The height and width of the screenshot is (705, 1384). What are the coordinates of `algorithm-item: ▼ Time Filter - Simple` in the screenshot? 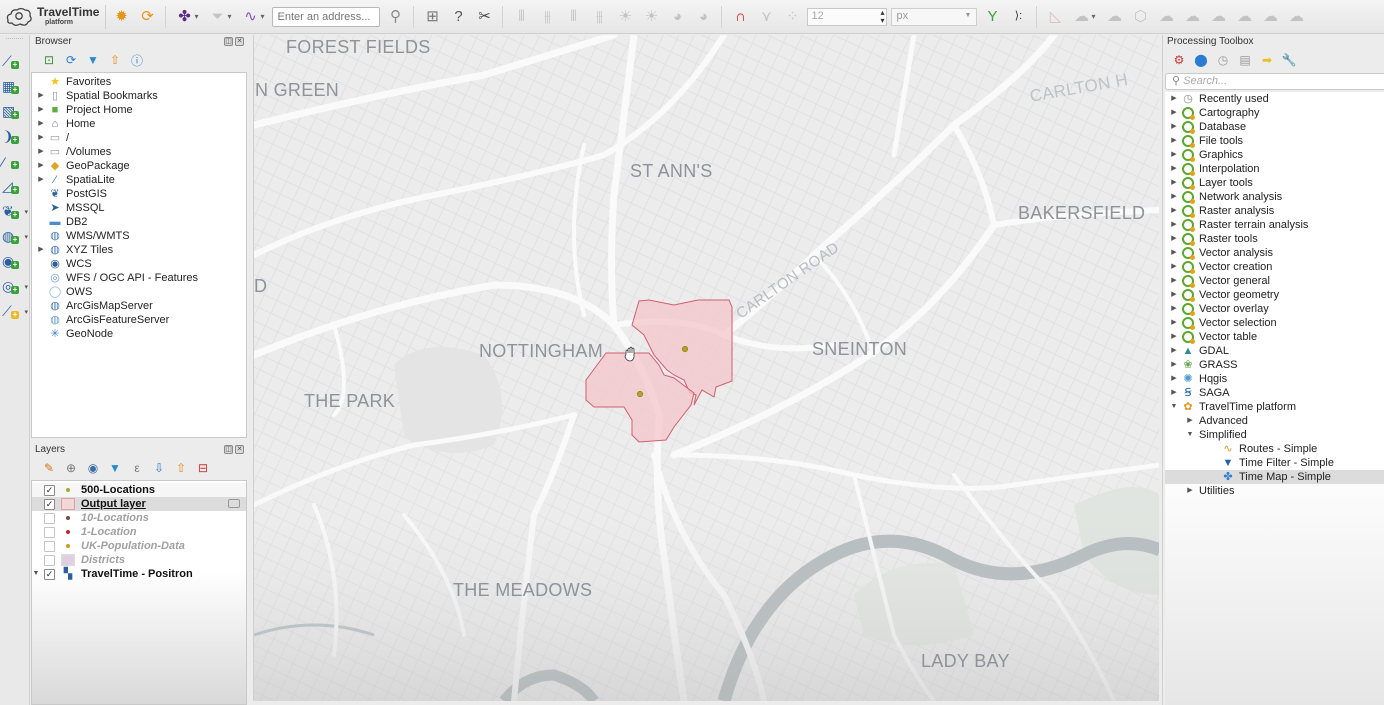 It's located at (1274, 463).